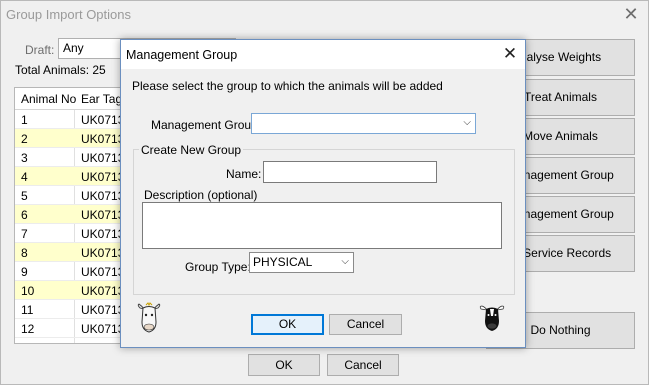 This screenshot has width=649, height=385. Describe the element at coordinates (60, 70) in the screenshot. I see `total-animals-label: Total Animals: 25` at that location.